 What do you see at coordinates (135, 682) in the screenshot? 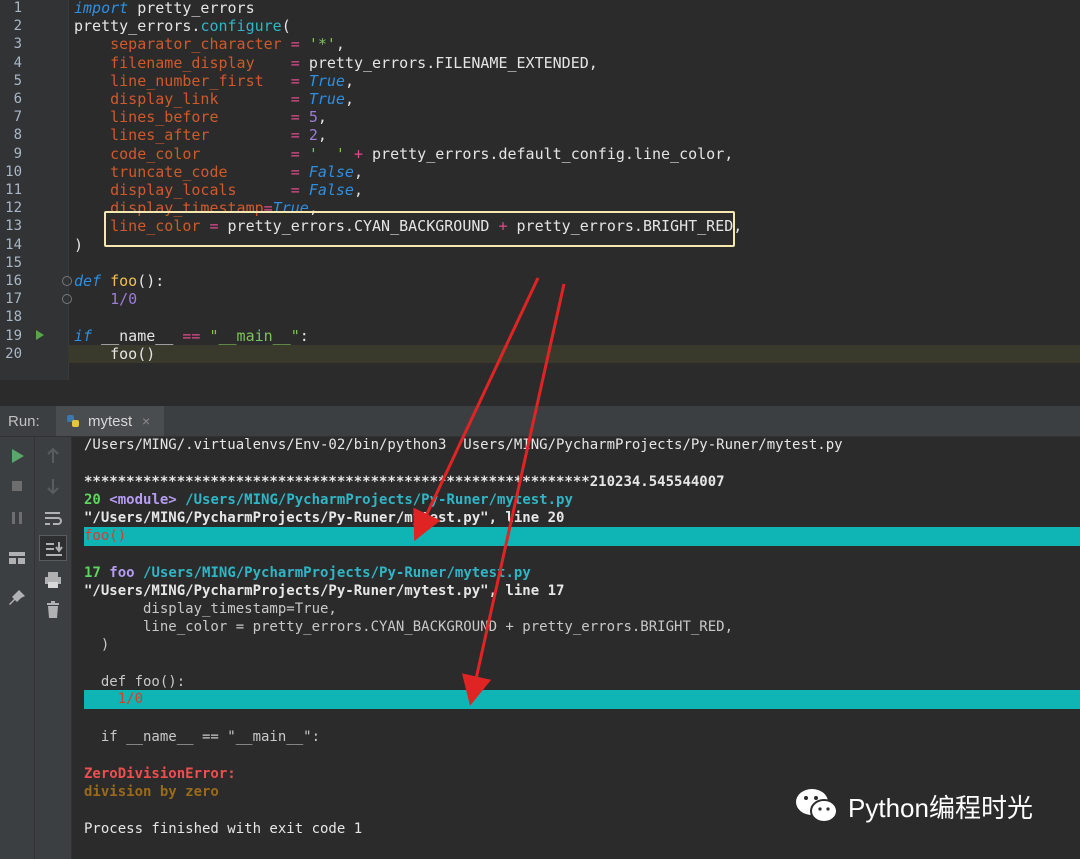
I see `context-line: def foo():` at bounding box center [135, 682].